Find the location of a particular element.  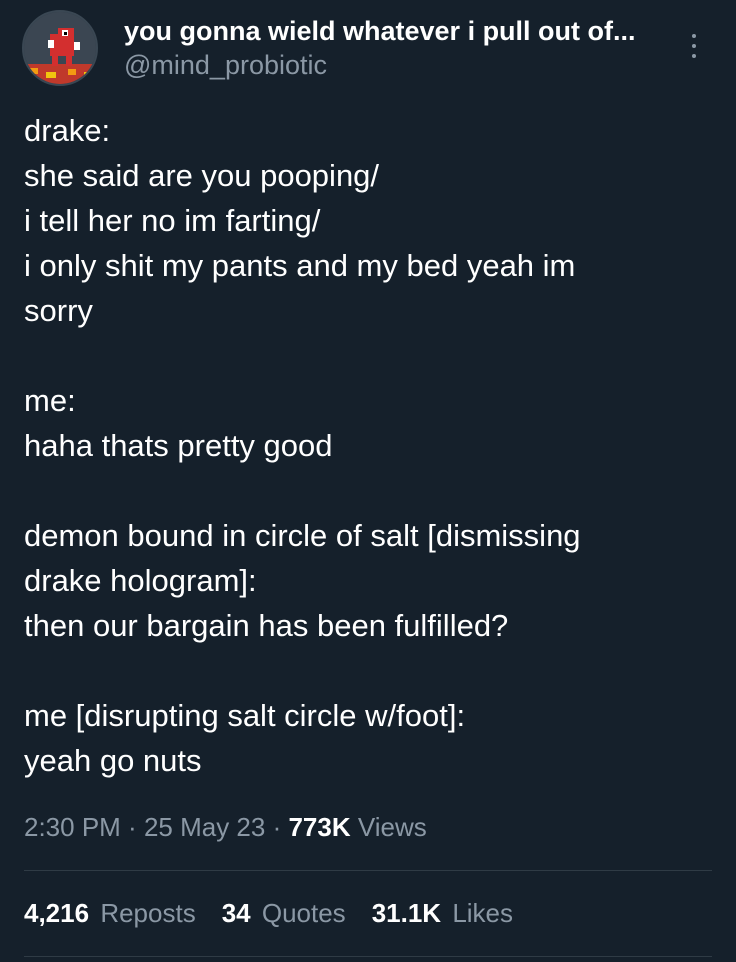

tweet-time: 2:30 PM is located at coordinates (72, 827).